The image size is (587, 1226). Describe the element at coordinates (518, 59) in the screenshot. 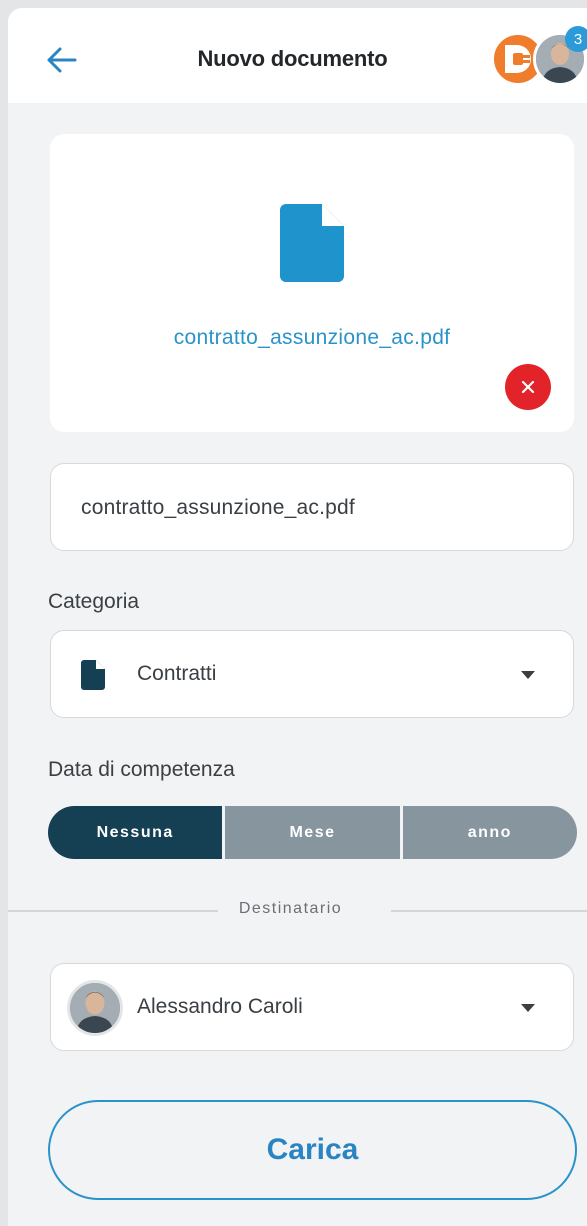

I see `plug-logo-icon` at that location.